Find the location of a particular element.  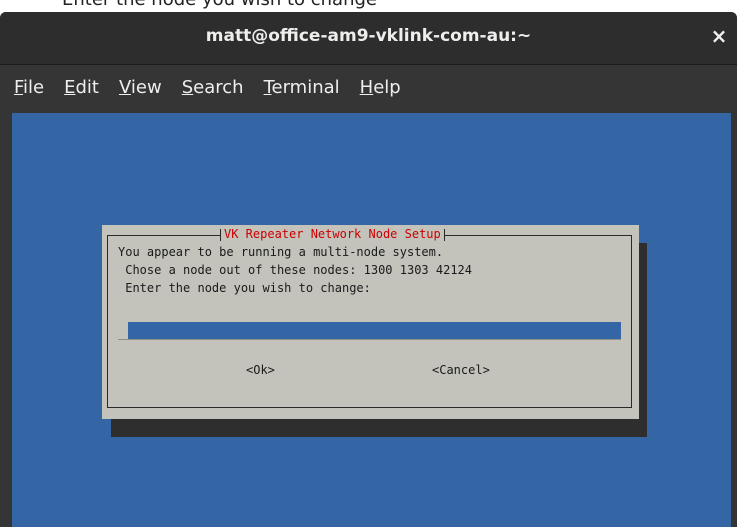

menu-edit: Edit is located at coordinates (81, 87).